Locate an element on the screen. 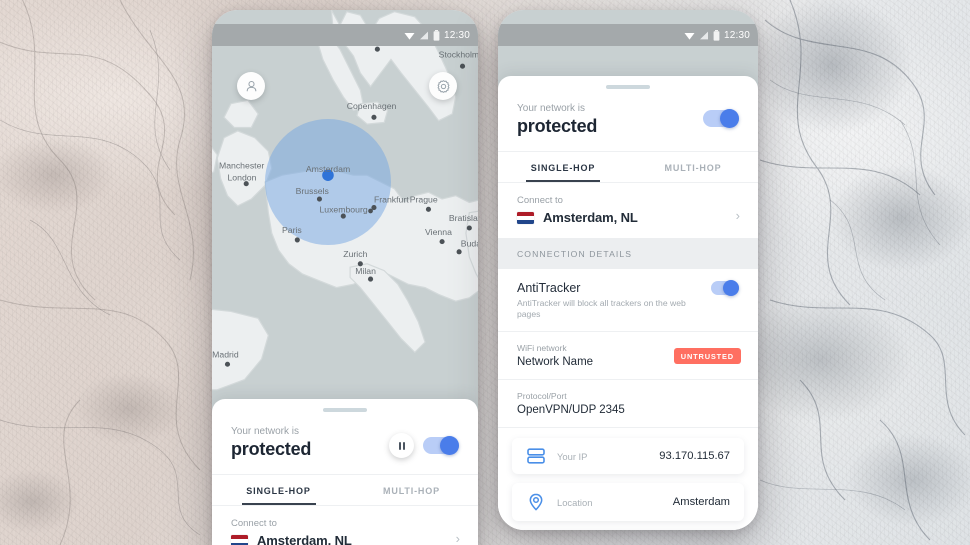 The width and height of the screenshot is (970, 545). pause-bar-left is located at coordinates (399, 445).